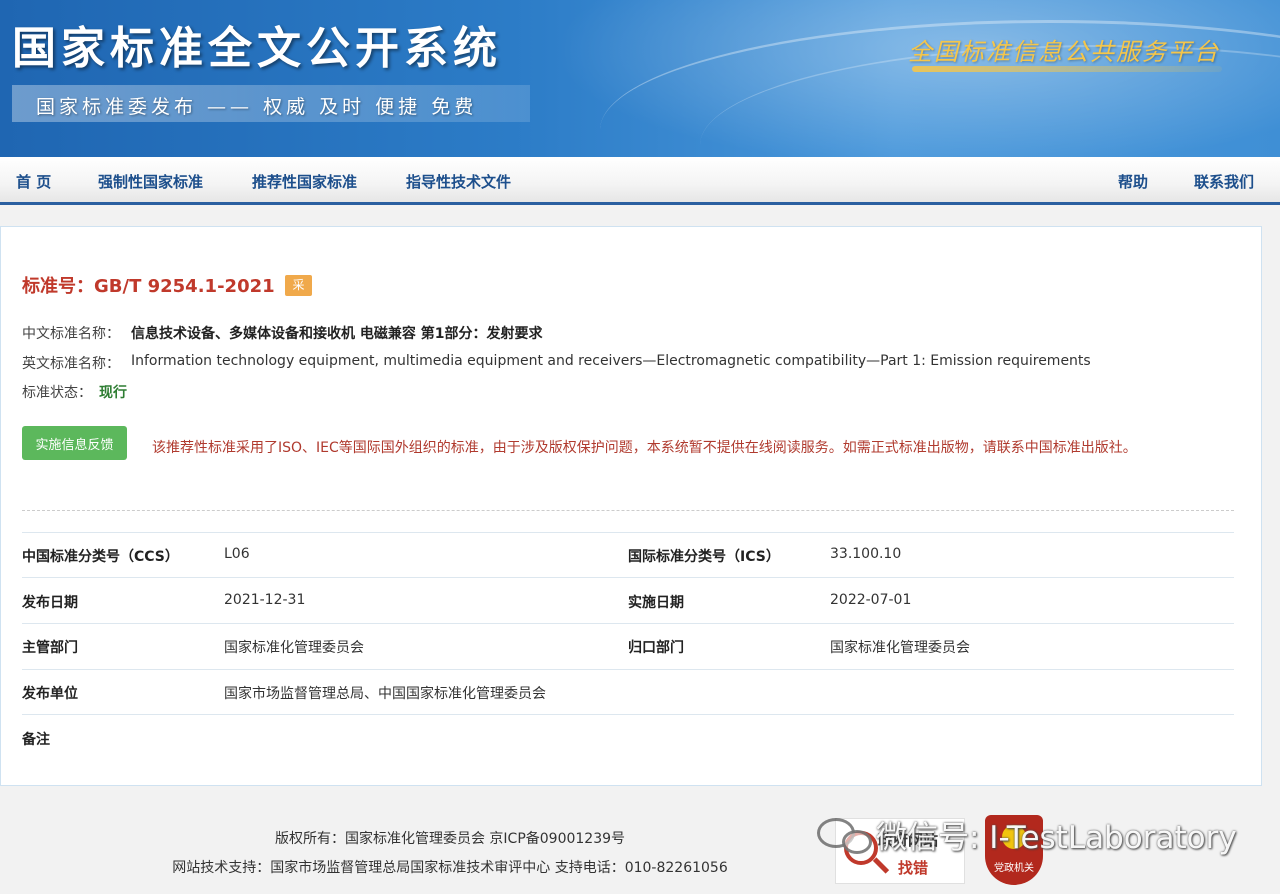 Image resolution: width=1280 pixels, height=894 pixels. What do you see at coordinates (866, 554) in the screenshot?
I see `ics-value: 33.100.10` at bounding box center [866, 554].